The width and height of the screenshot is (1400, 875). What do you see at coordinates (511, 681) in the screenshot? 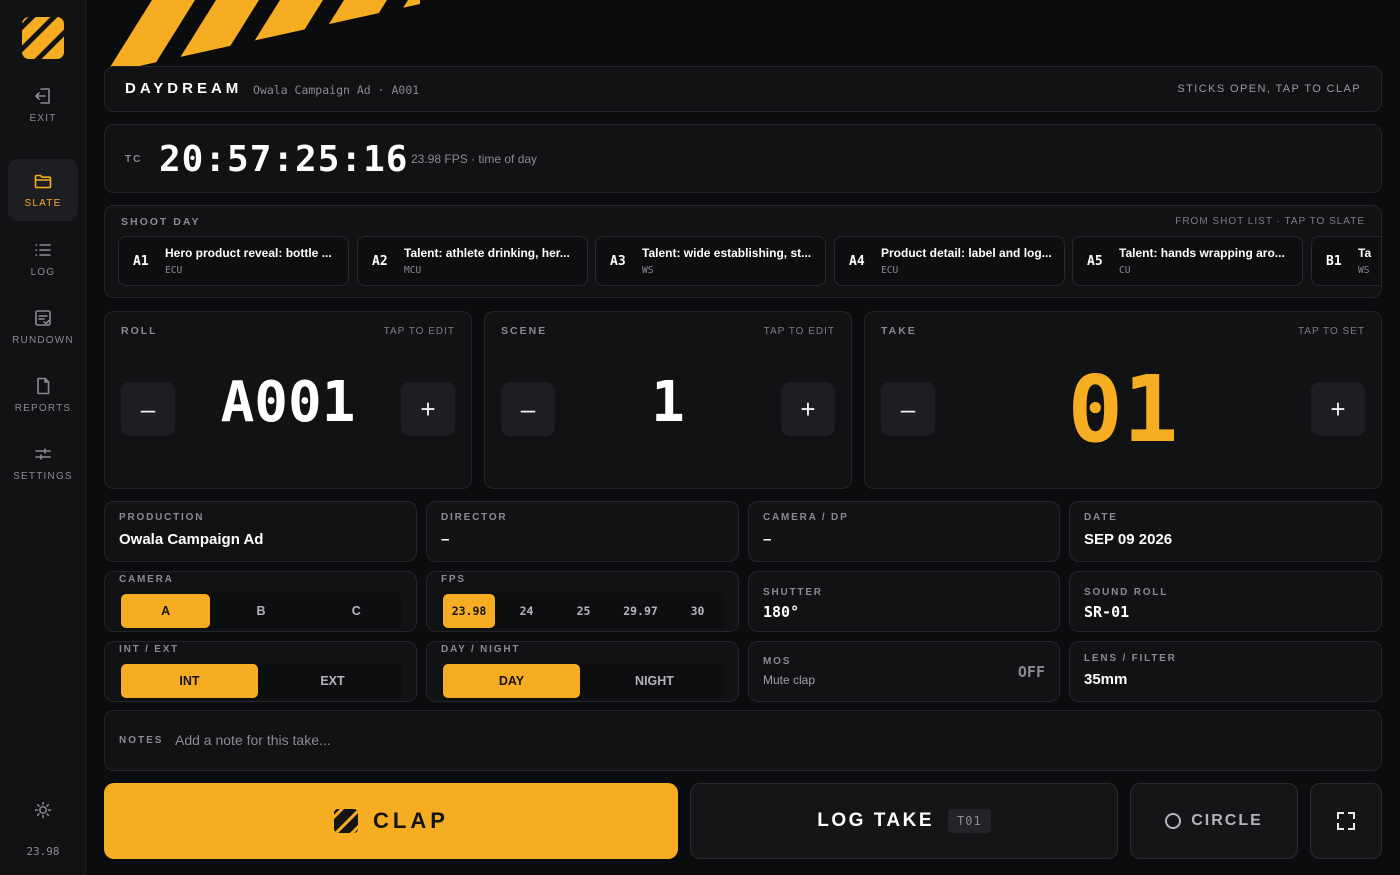
I see `day-option: DAY` at bounding box center [511, 681].